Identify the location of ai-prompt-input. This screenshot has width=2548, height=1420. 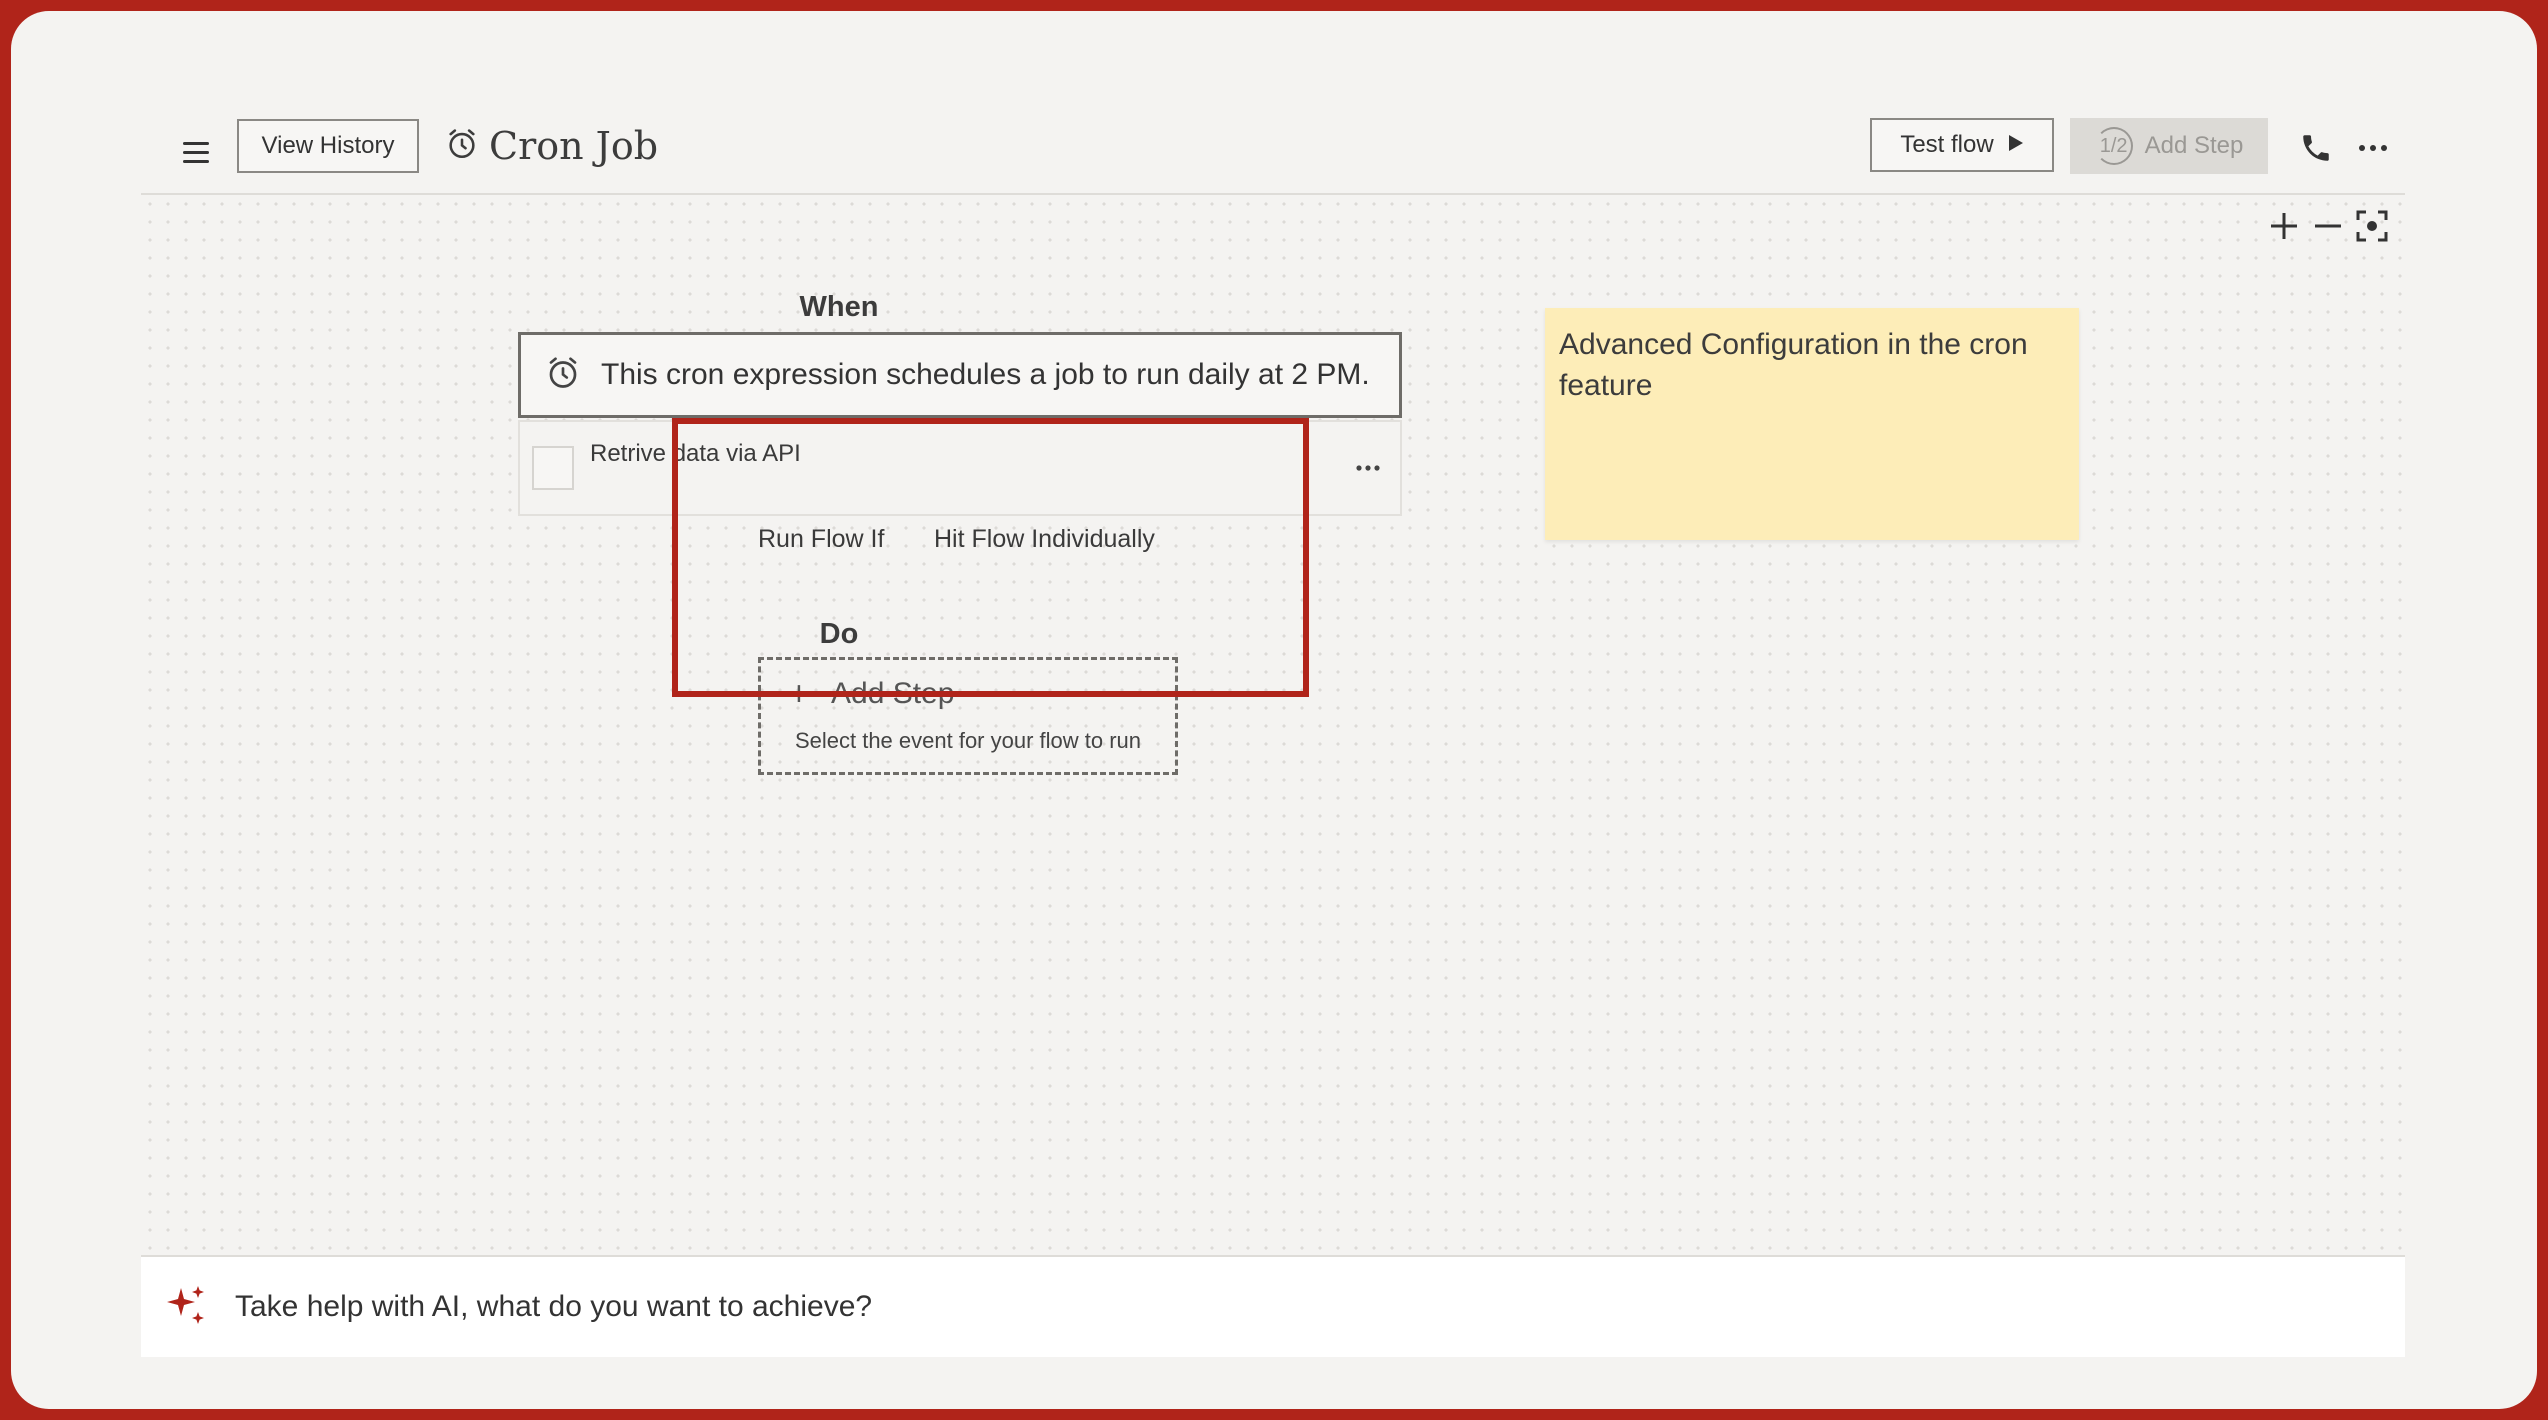
(1235, 1307).